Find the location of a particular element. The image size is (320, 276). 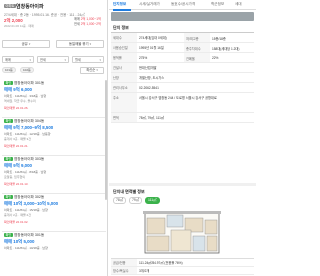

table-value: 개별난방, 도시가스 is located at coordinates (152, 77).